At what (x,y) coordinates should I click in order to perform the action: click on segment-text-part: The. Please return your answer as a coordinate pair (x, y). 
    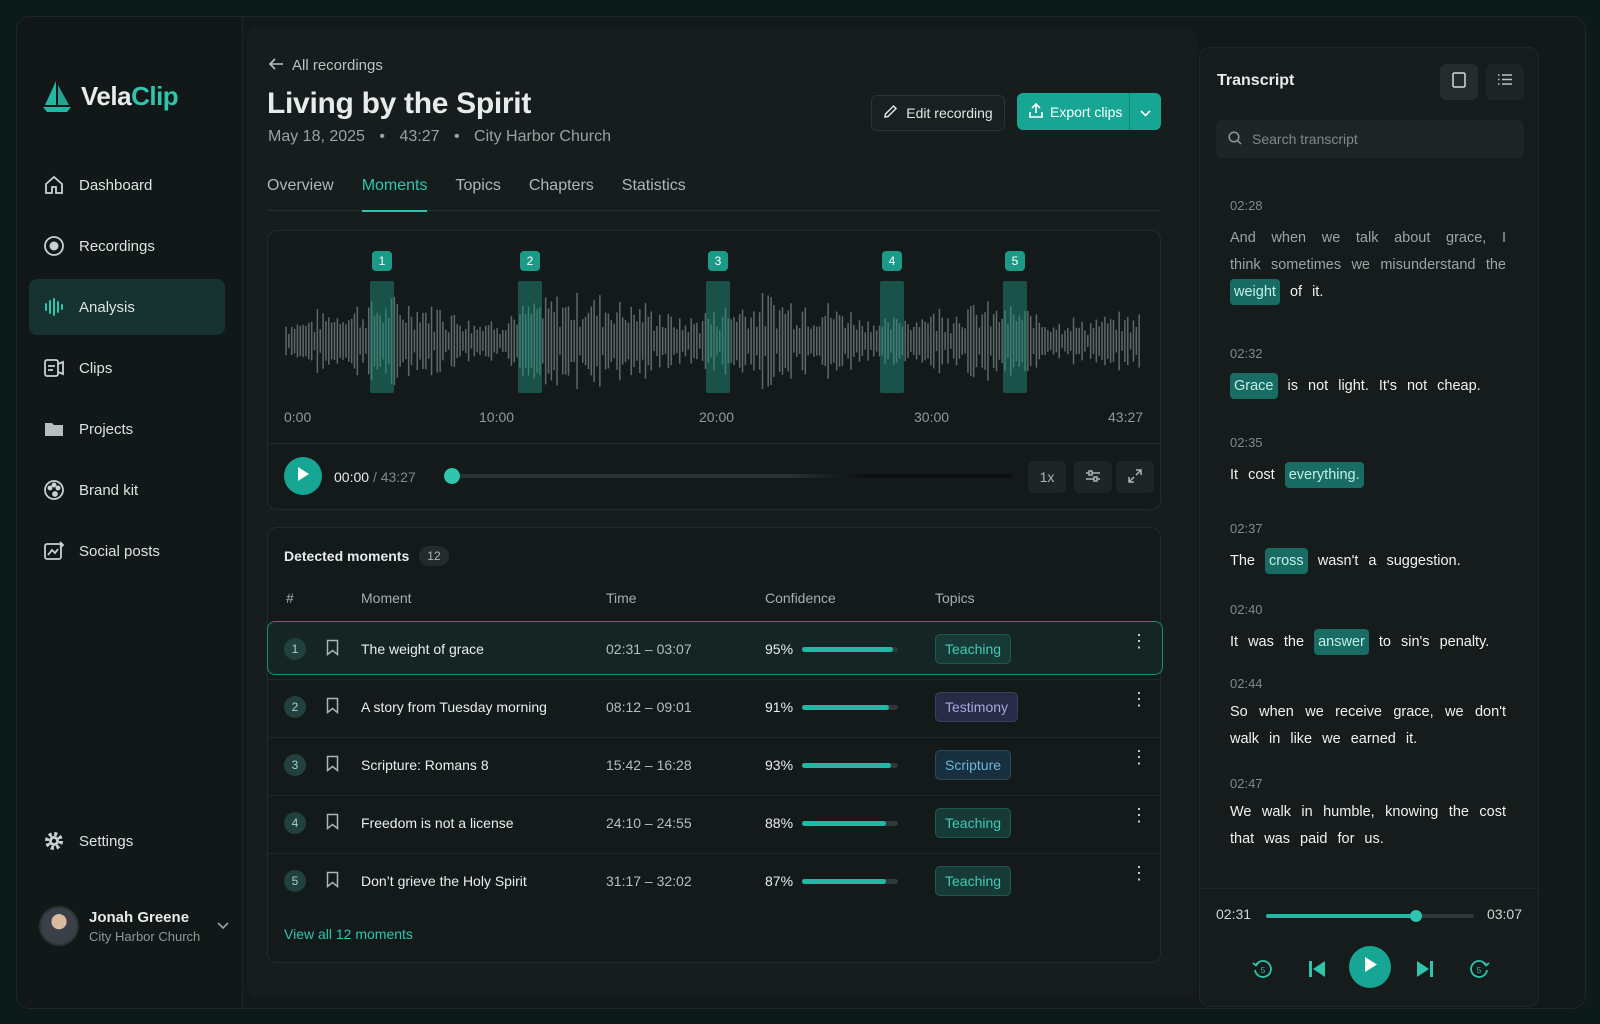
    Looking at the image, I should click on (1242, 561).